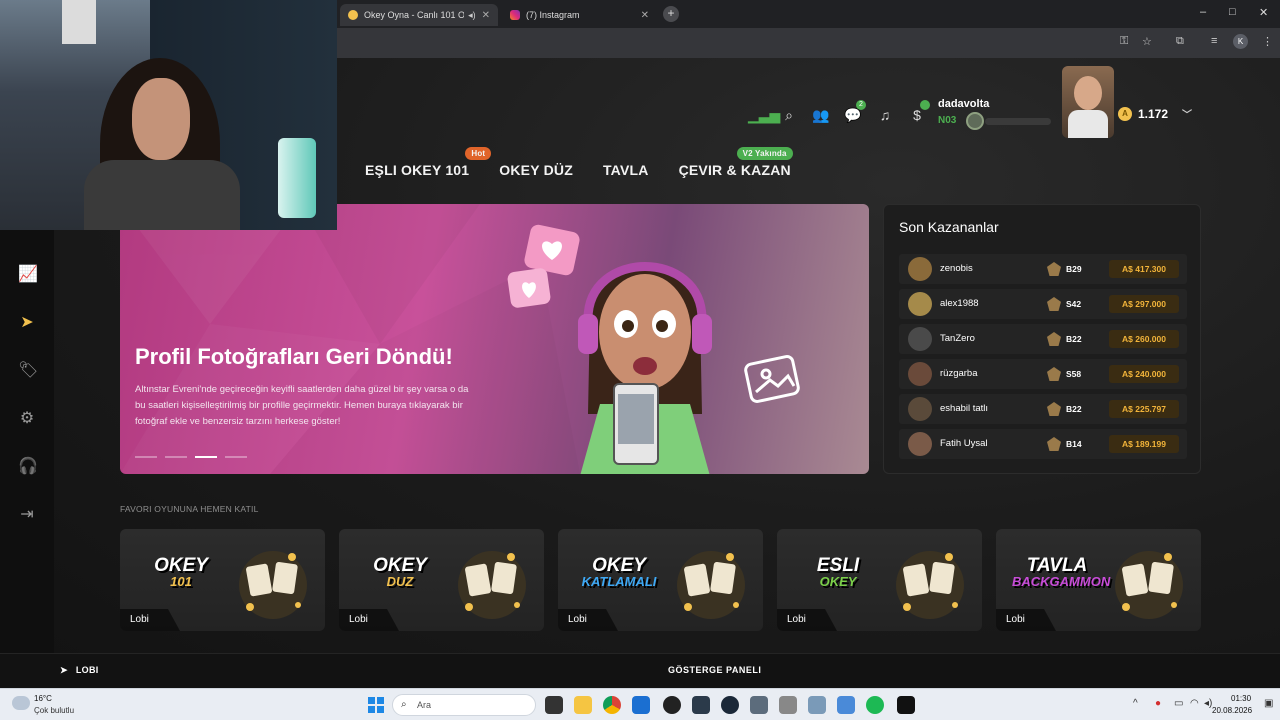  What do you see at coordinates (1135, 703) in the screenshot?
I see `chevron-up-icon: ^` at bounding box center [1135, 703].